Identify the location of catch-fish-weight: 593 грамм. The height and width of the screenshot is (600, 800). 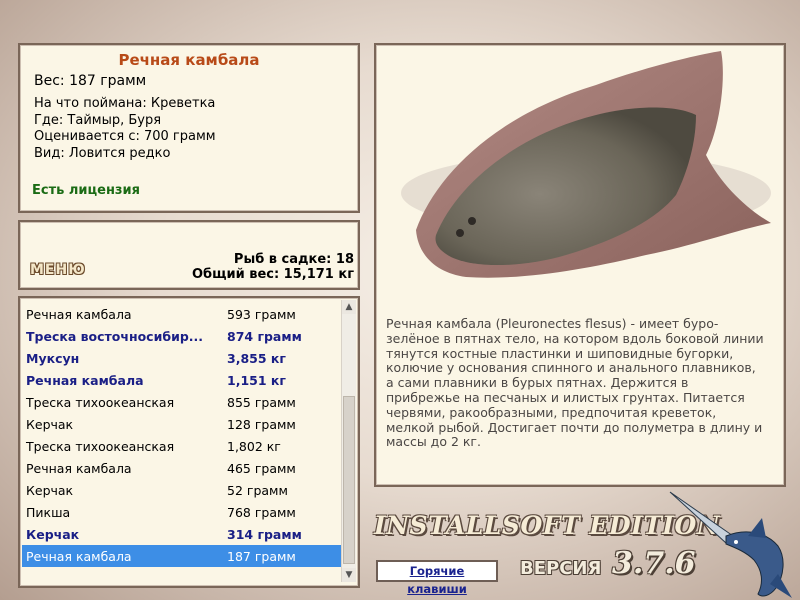
(261, 314).